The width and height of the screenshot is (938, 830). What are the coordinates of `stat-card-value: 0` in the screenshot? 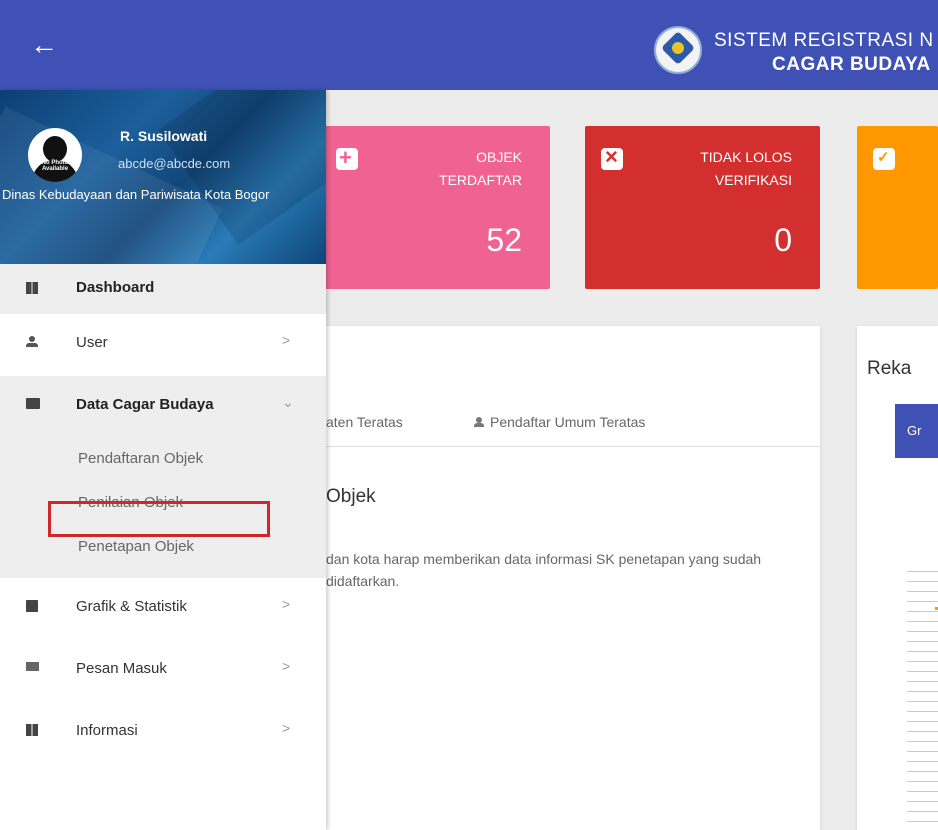 It's located at (783, 240).